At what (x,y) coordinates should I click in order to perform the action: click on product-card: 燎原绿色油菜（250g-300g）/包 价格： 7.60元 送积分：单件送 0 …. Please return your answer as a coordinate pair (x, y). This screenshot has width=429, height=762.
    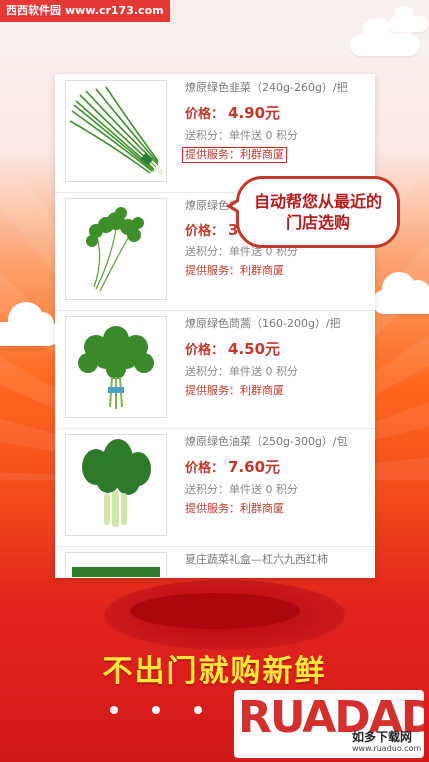
    Looking at the image, I should click on (215, 487).